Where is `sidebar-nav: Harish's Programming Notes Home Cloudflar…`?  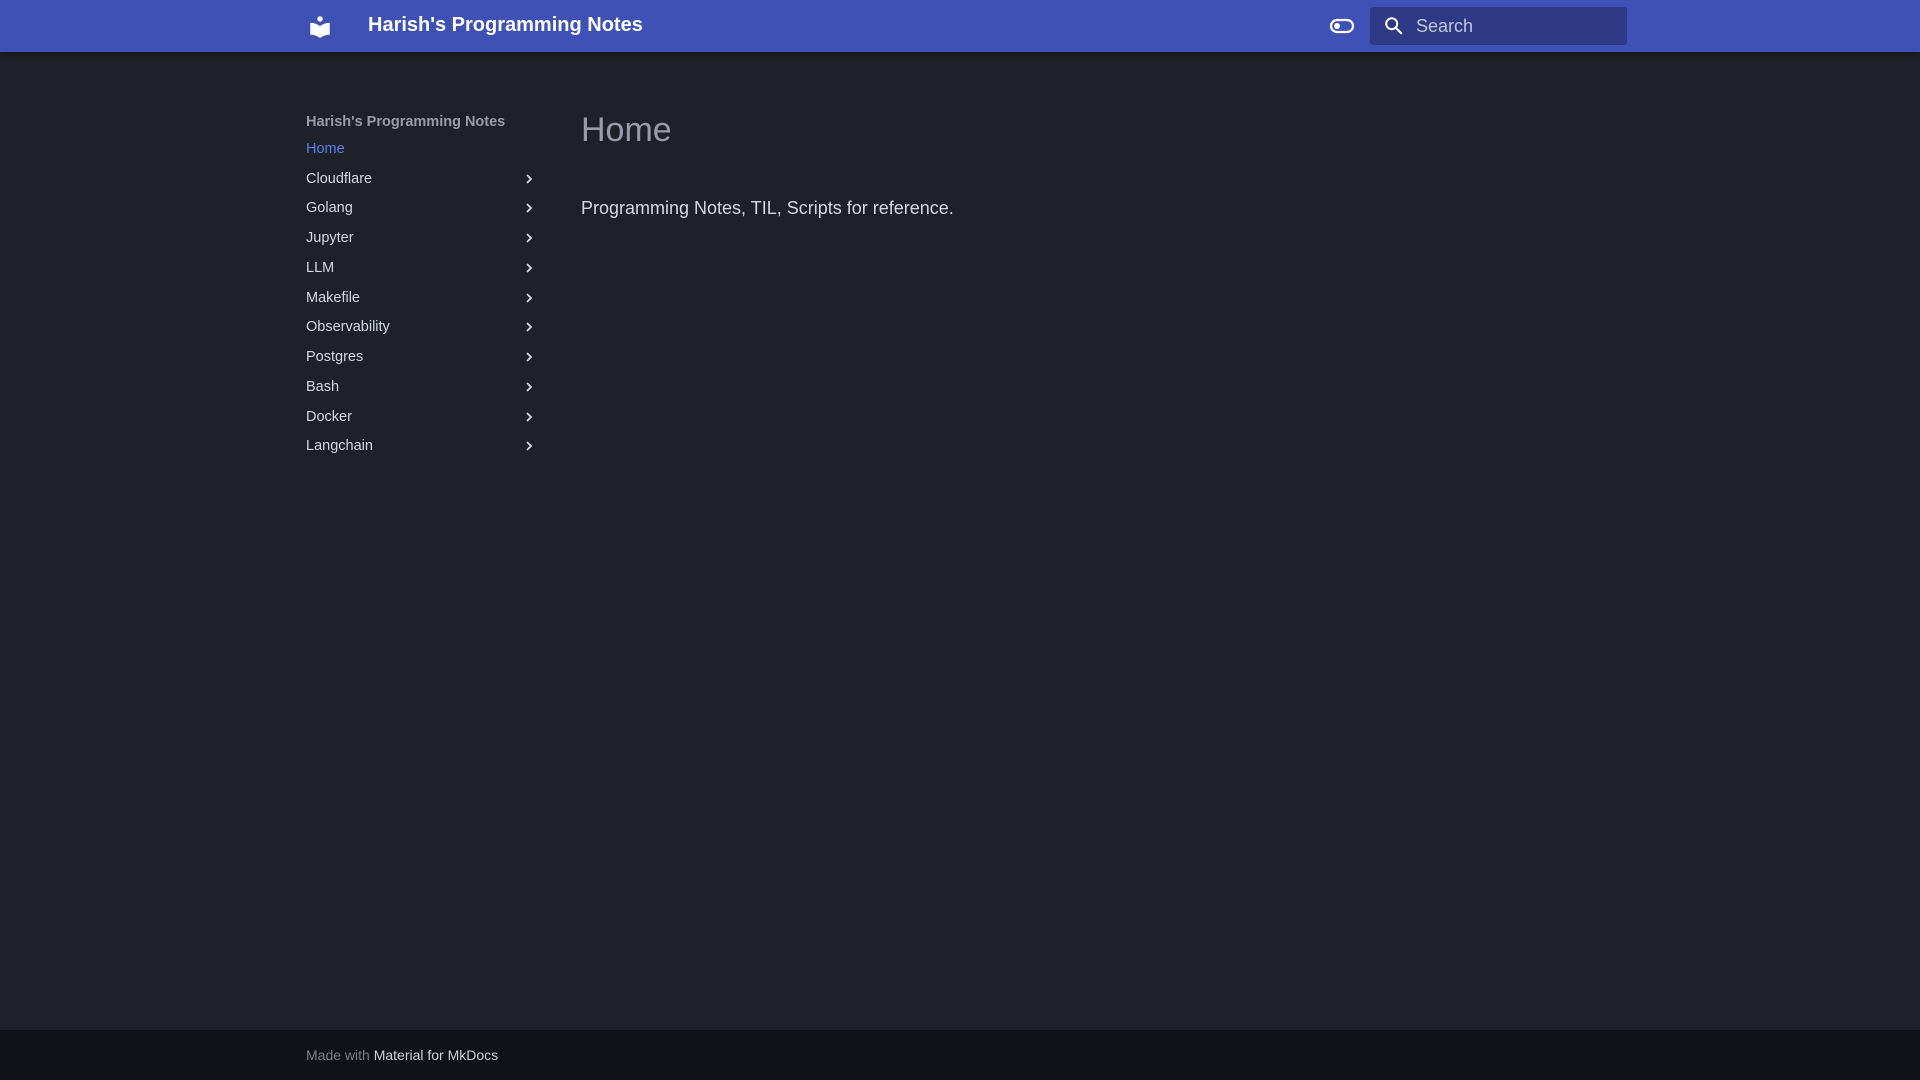 sidebar-nav: Harish's Programming Notes Home Cloudflar… is located at coordinates (422, 285).